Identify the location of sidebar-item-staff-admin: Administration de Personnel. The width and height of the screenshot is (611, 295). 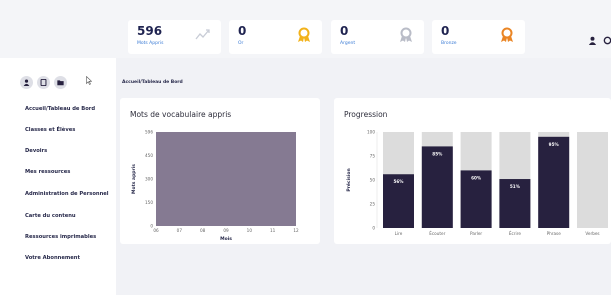
(67, 194).